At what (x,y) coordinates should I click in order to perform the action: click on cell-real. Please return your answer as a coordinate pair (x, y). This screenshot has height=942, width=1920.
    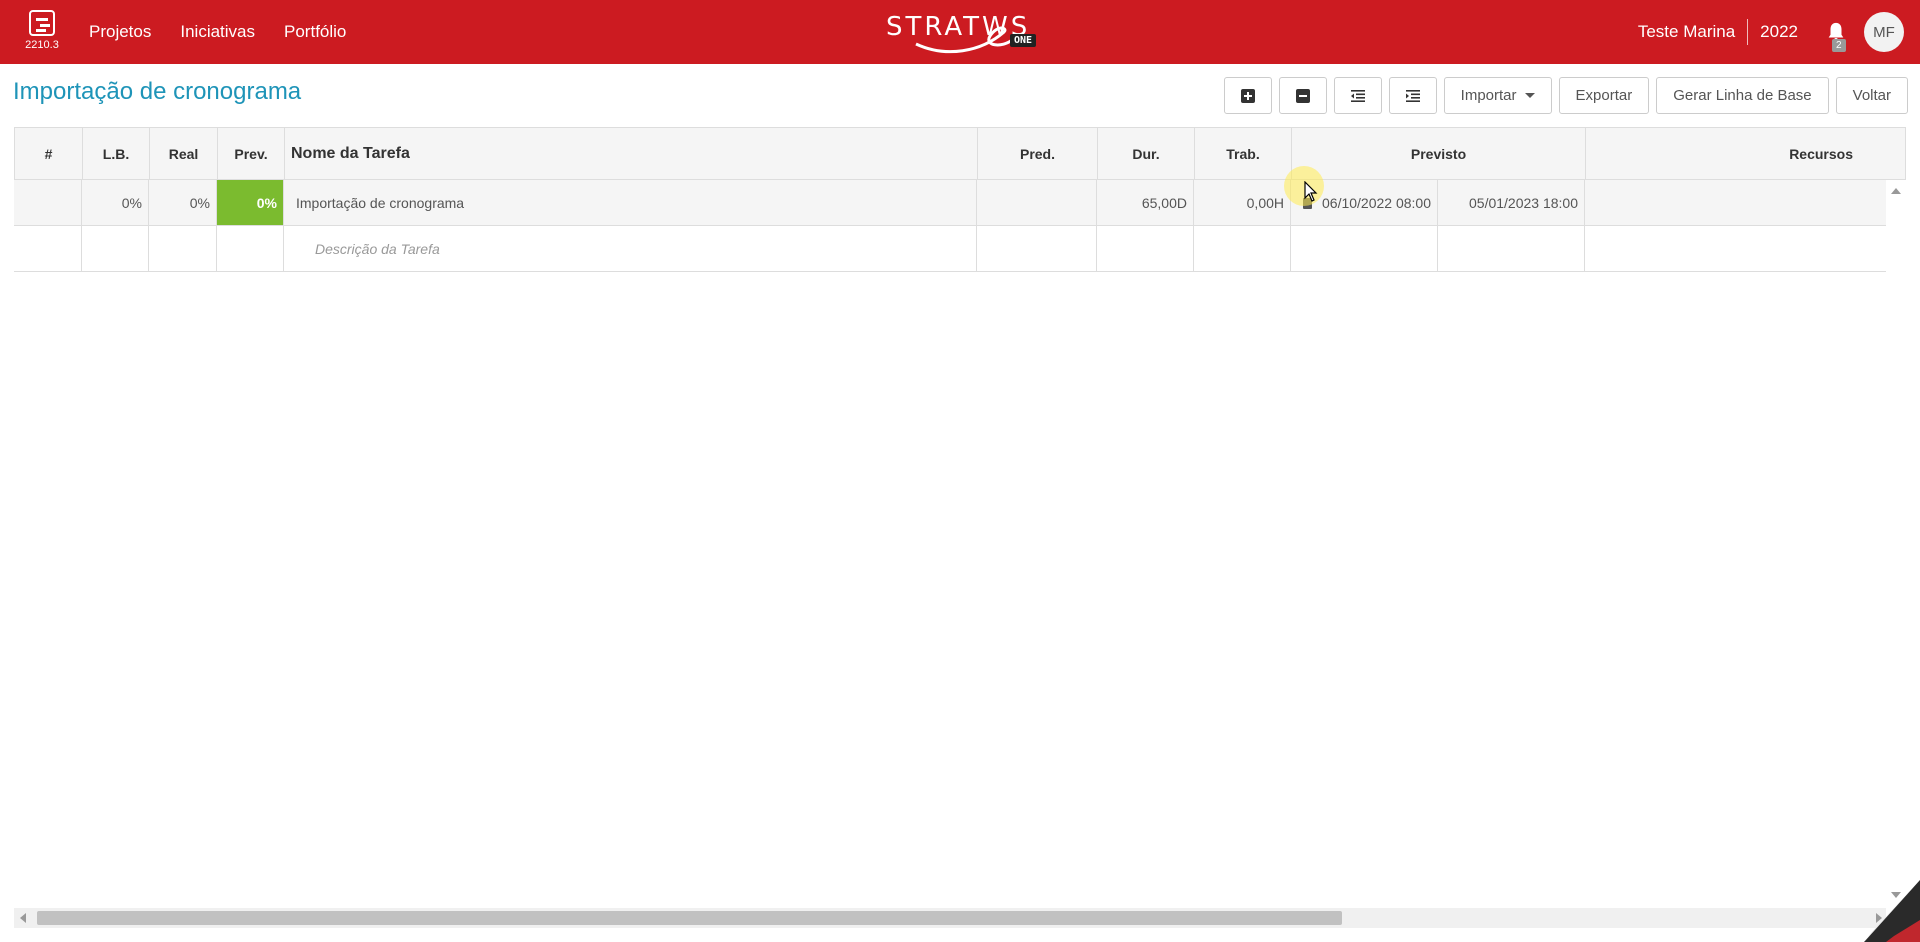
    Looking at the image, I should click on (183, 248).